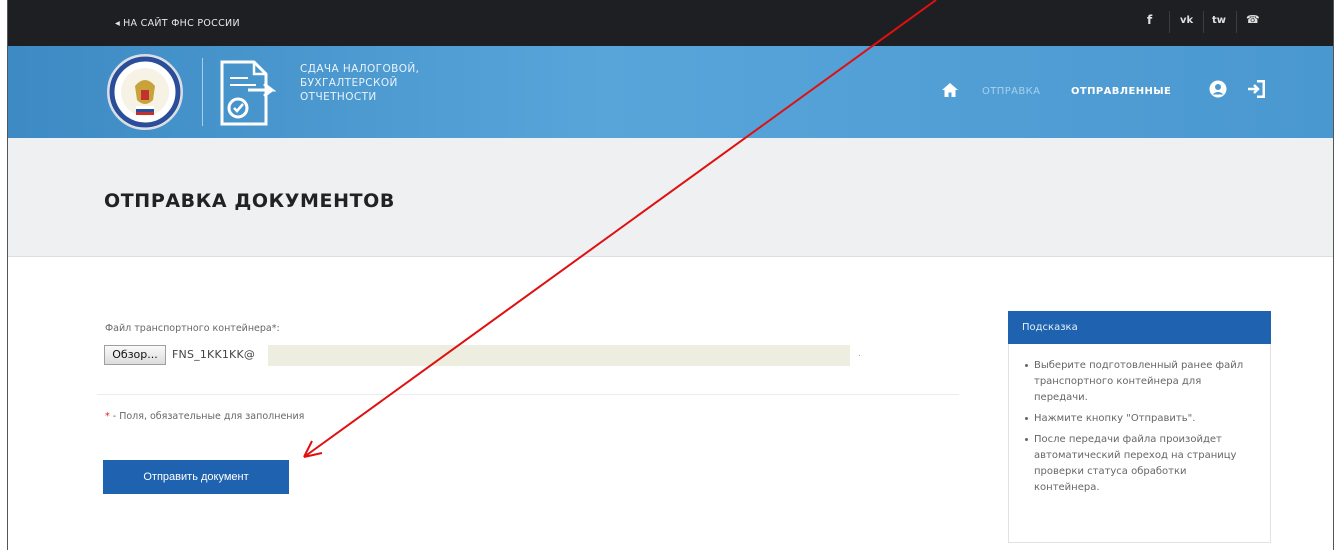 This screenshot has height=550, width=1343. I want to click on user-icon, so click(1218, 91).